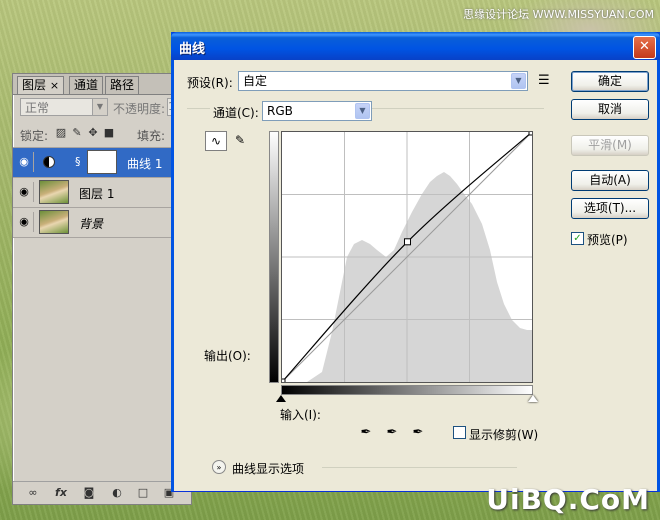 This screenshot has width=660, height=520. Describe the element at coordinates (216, 141) in the screenshot. I see `curve-tool-icon: ∿` at that location.